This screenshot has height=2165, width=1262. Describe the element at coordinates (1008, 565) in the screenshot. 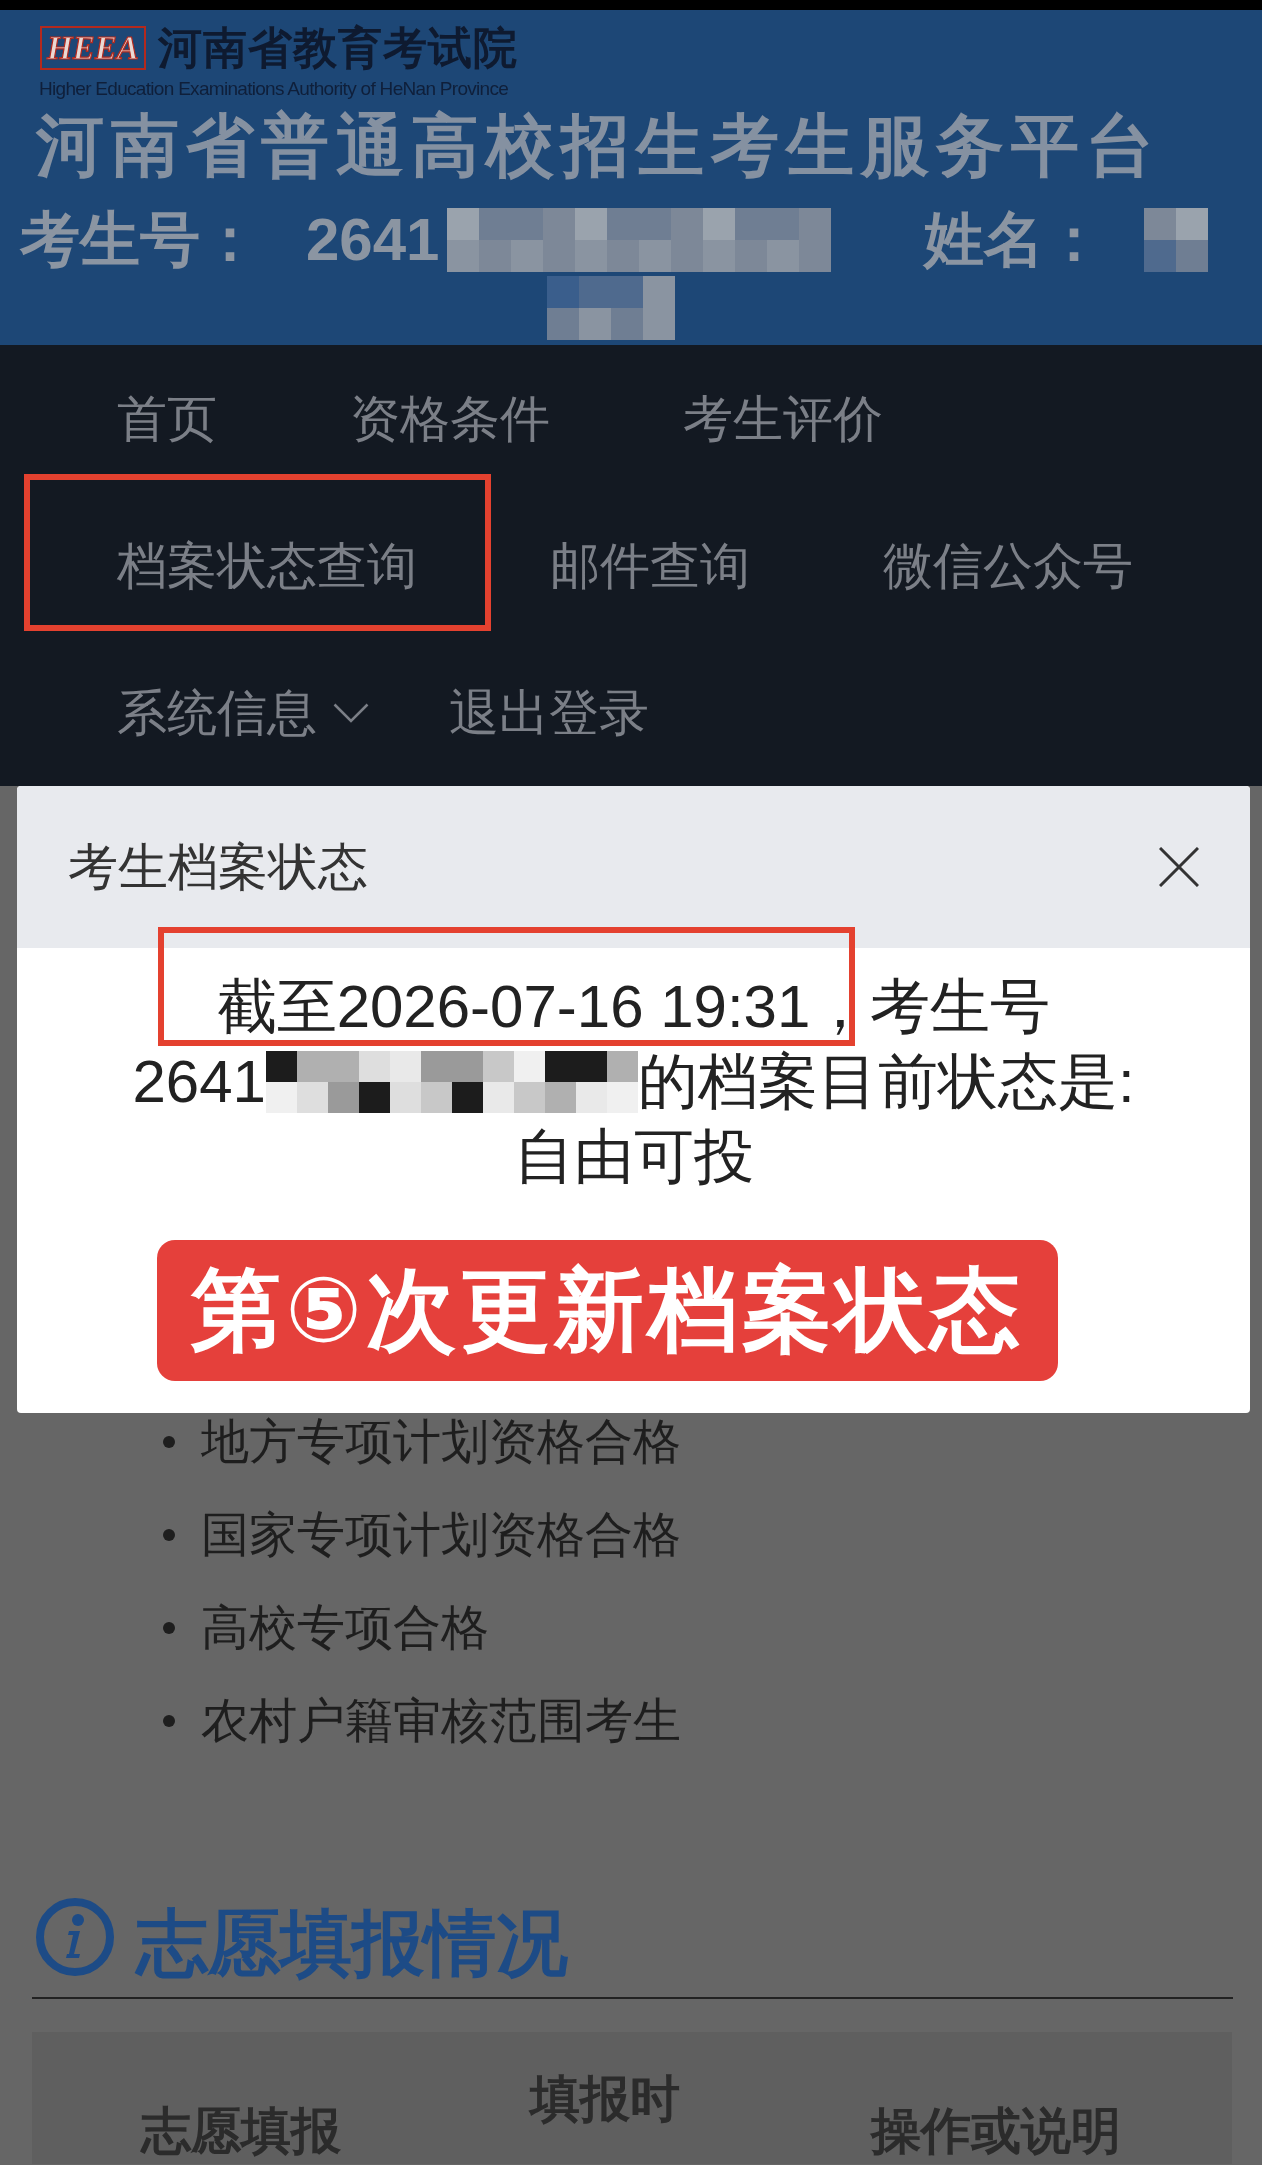

I see `nav-link: 微信公众号` at that location.